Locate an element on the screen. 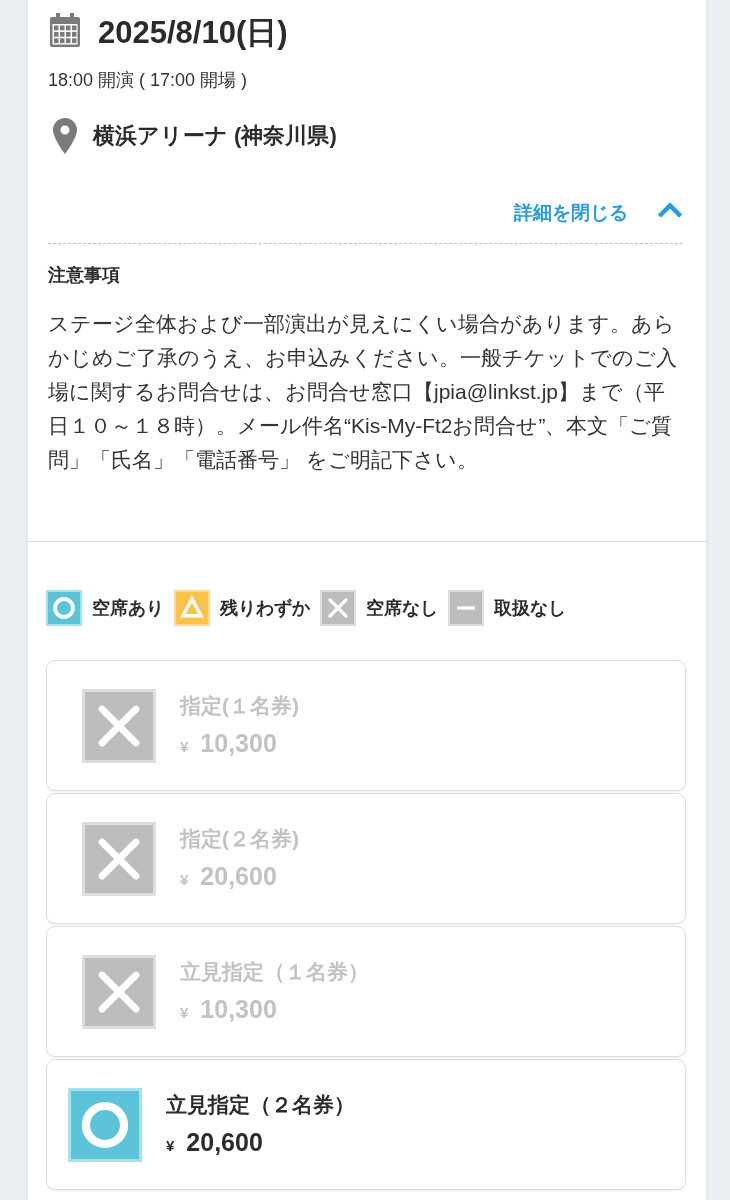 This screenshot has height=1200, width=730. venue-name: 横浜アリーナ (神奈川県) is located at coordinates (215, 136).